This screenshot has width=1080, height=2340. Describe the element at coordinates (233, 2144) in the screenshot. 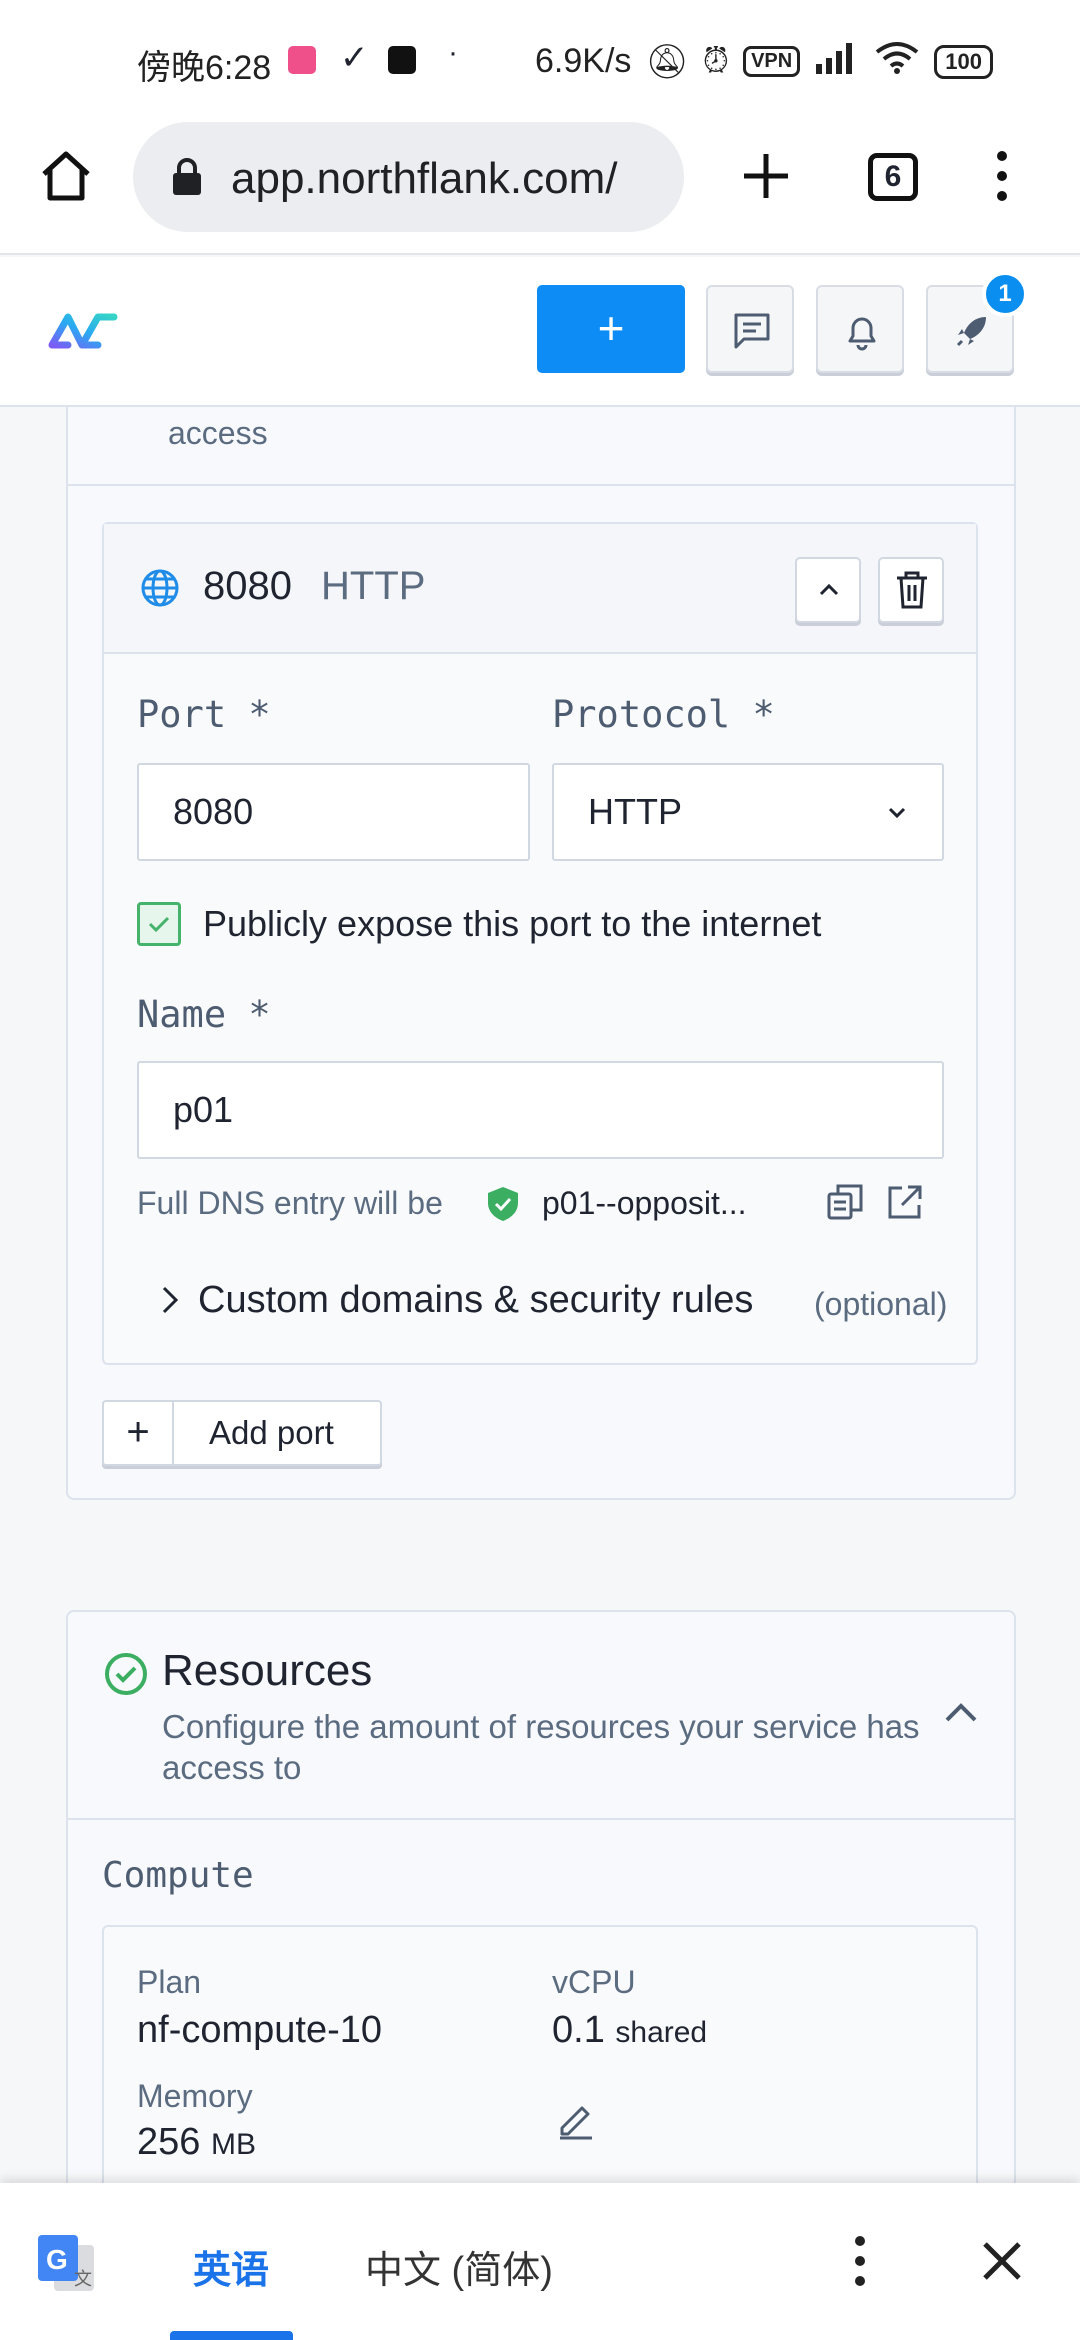

I see `memory-unit: MB` at that location.